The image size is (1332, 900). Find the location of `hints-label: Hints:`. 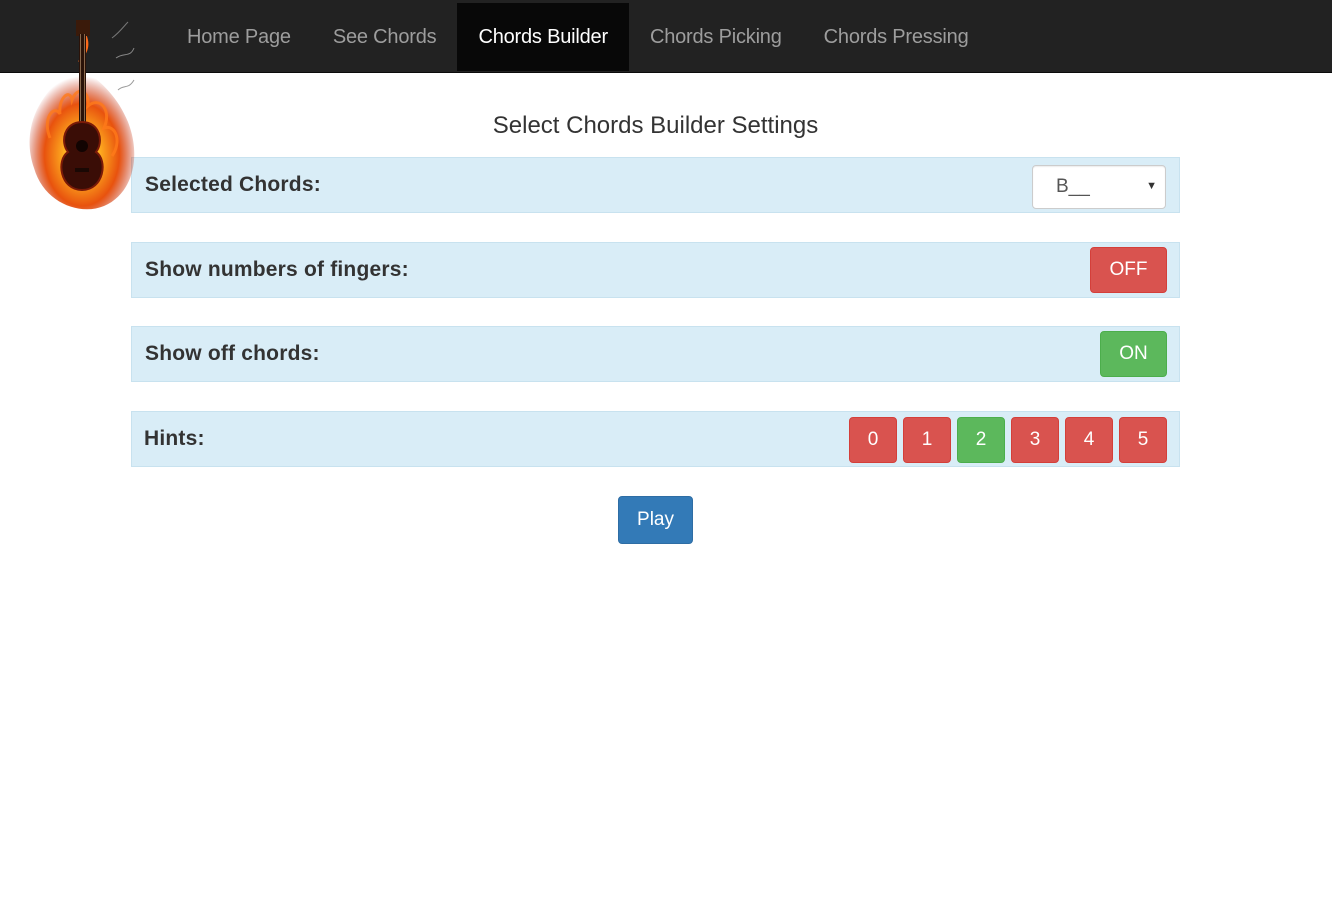

hints-label: Hints: is located at coordinates (174, 438).